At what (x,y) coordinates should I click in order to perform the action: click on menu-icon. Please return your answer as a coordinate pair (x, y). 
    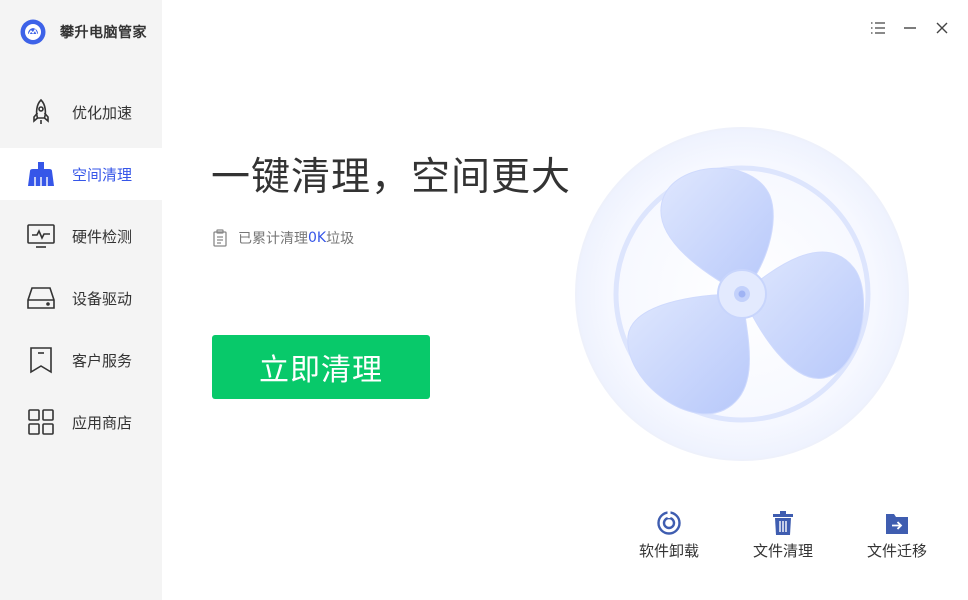
    Looking at the image, I should click on (878, 28).